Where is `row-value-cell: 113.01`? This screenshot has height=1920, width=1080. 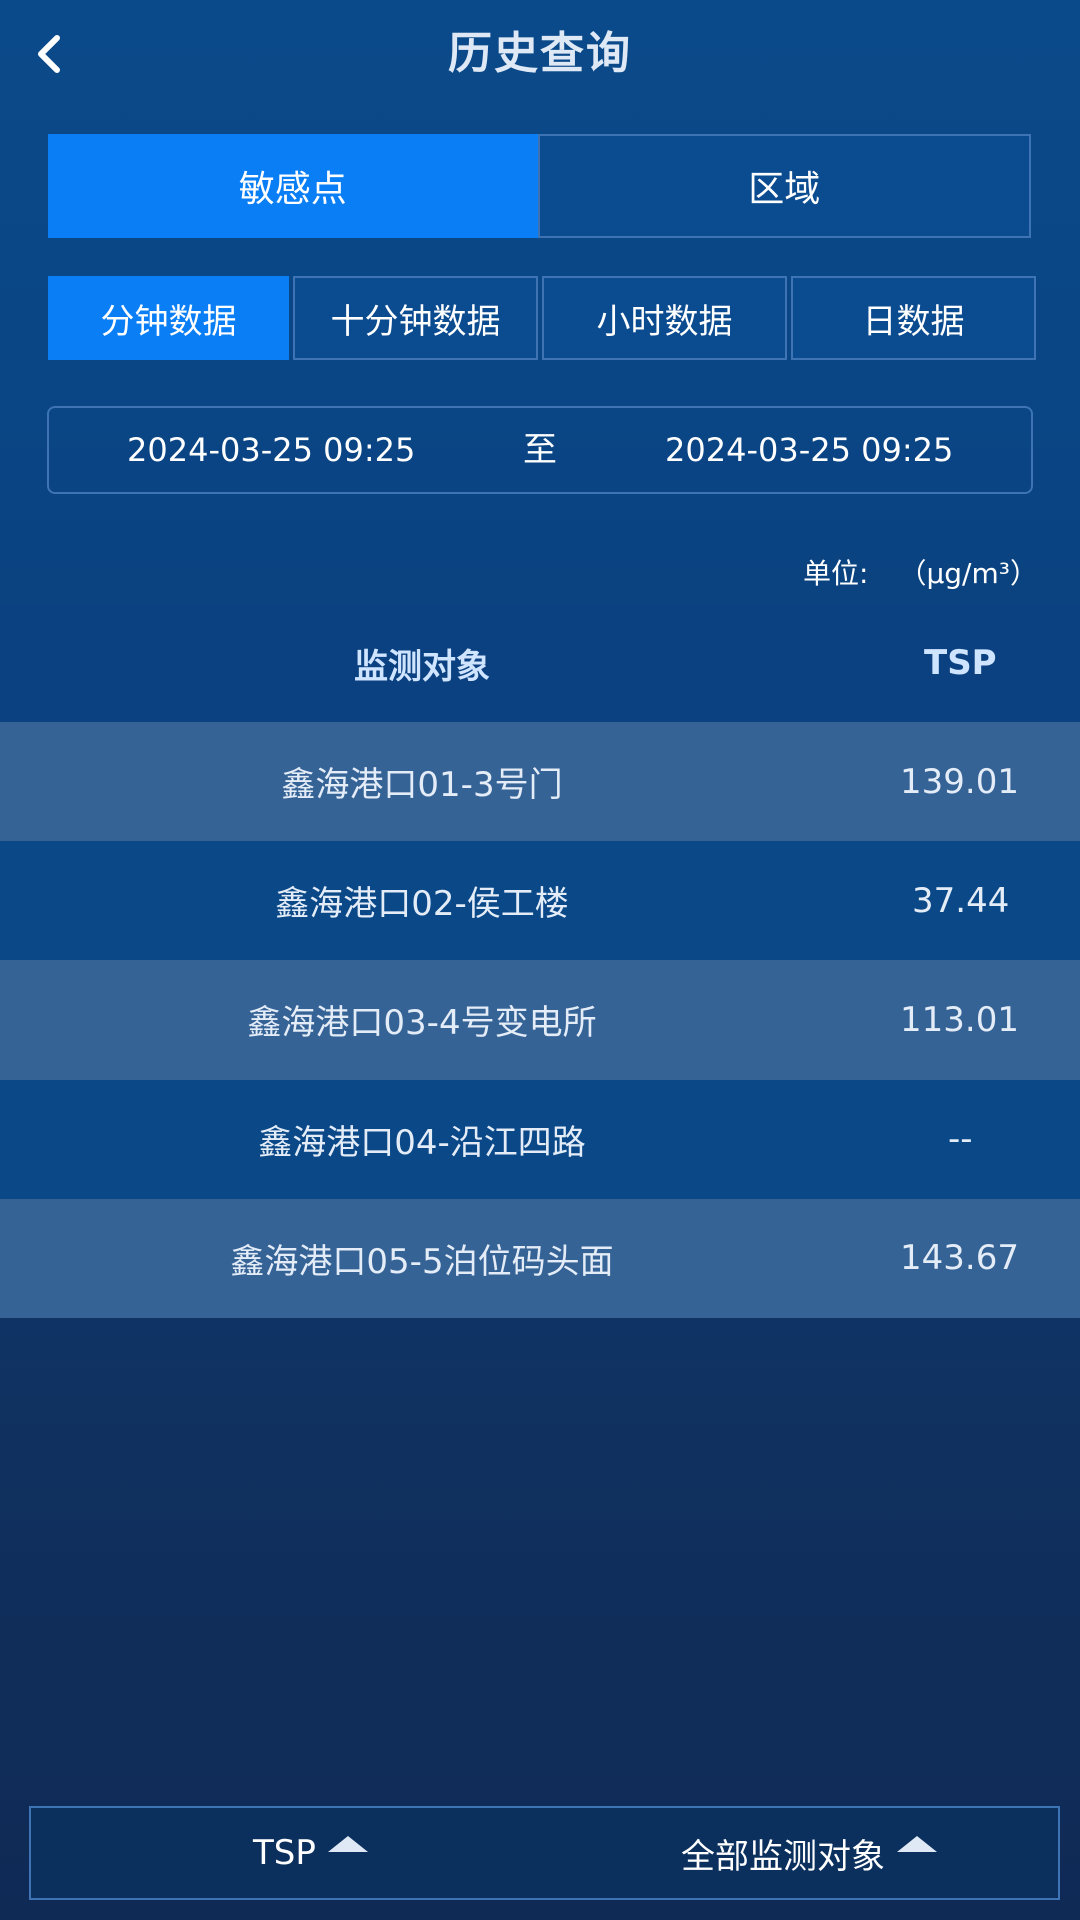 row-value-cell: 113.01 is located at coordinates (962, 1019).